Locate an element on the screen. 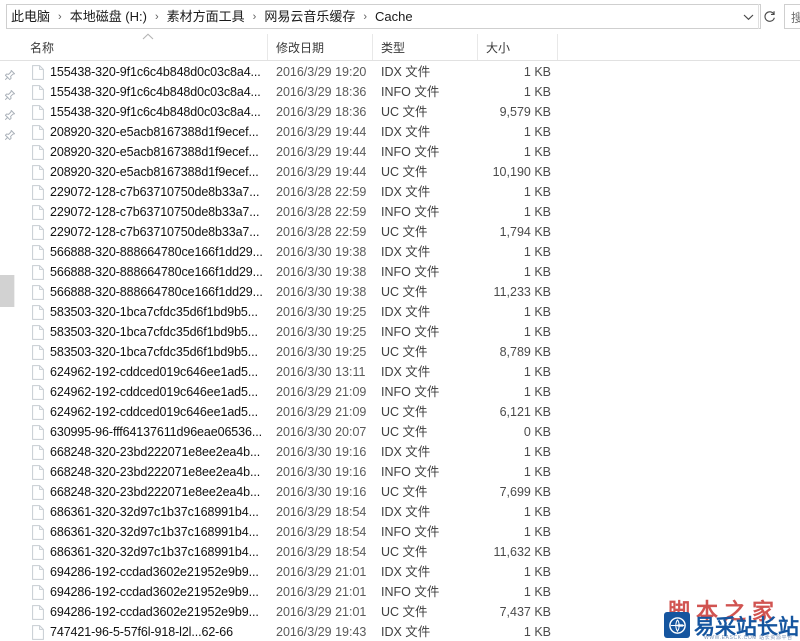 The width and height of the screenshot is (800, 641). search-input: 搜 is located at coordinates (792, 16).